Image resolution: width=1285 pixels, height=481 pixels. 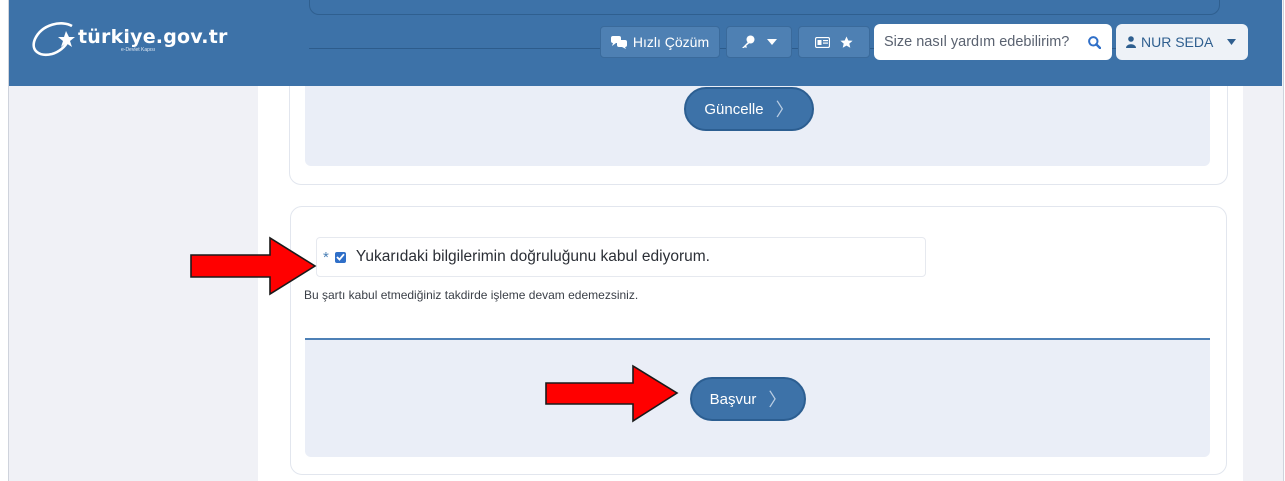 What do you see at coordinates (734, 109) in the screenshot?
I see `update-button-label: Güncelle` at bounding box center [734, 109].